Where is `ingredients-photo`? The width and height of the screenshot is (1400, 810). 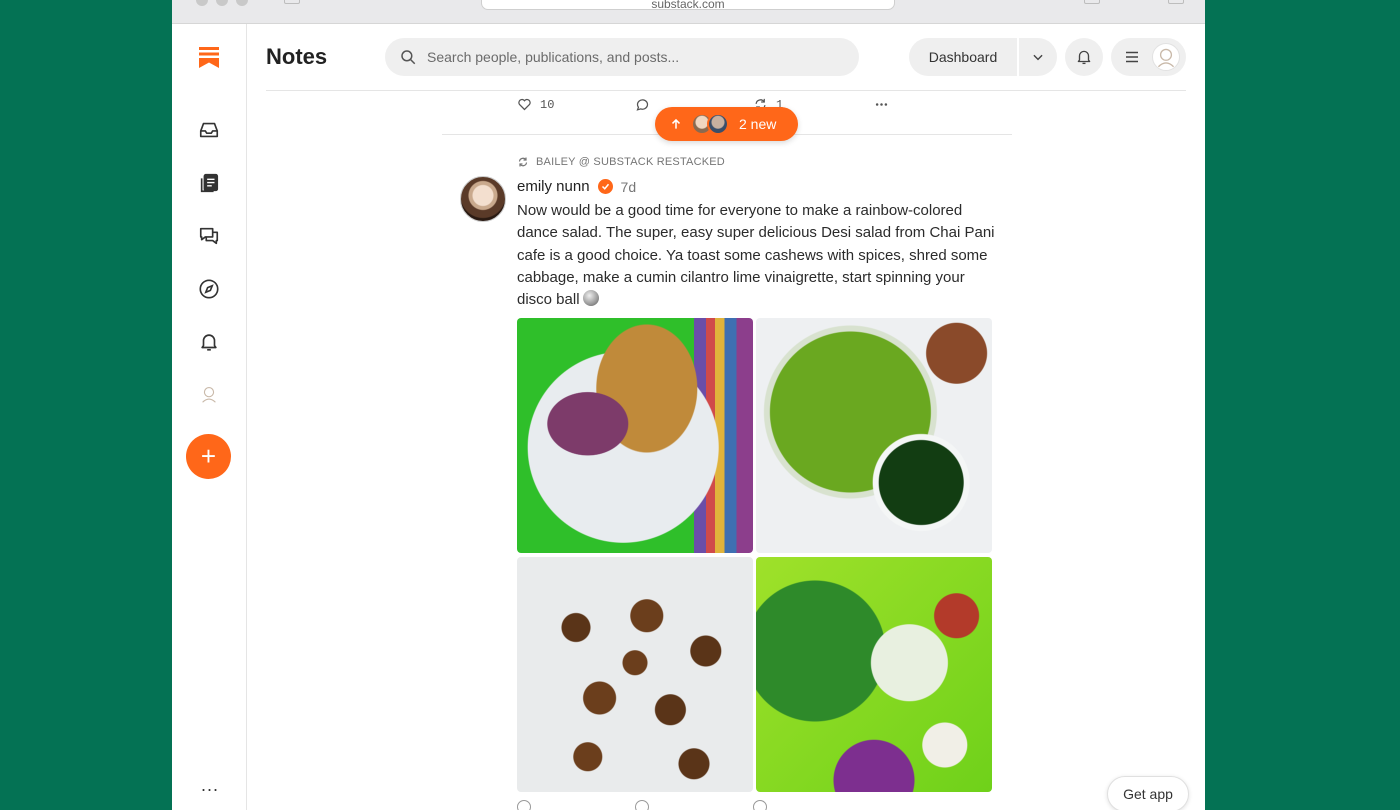
ingredients-photo is located at coordinates (874, 674).